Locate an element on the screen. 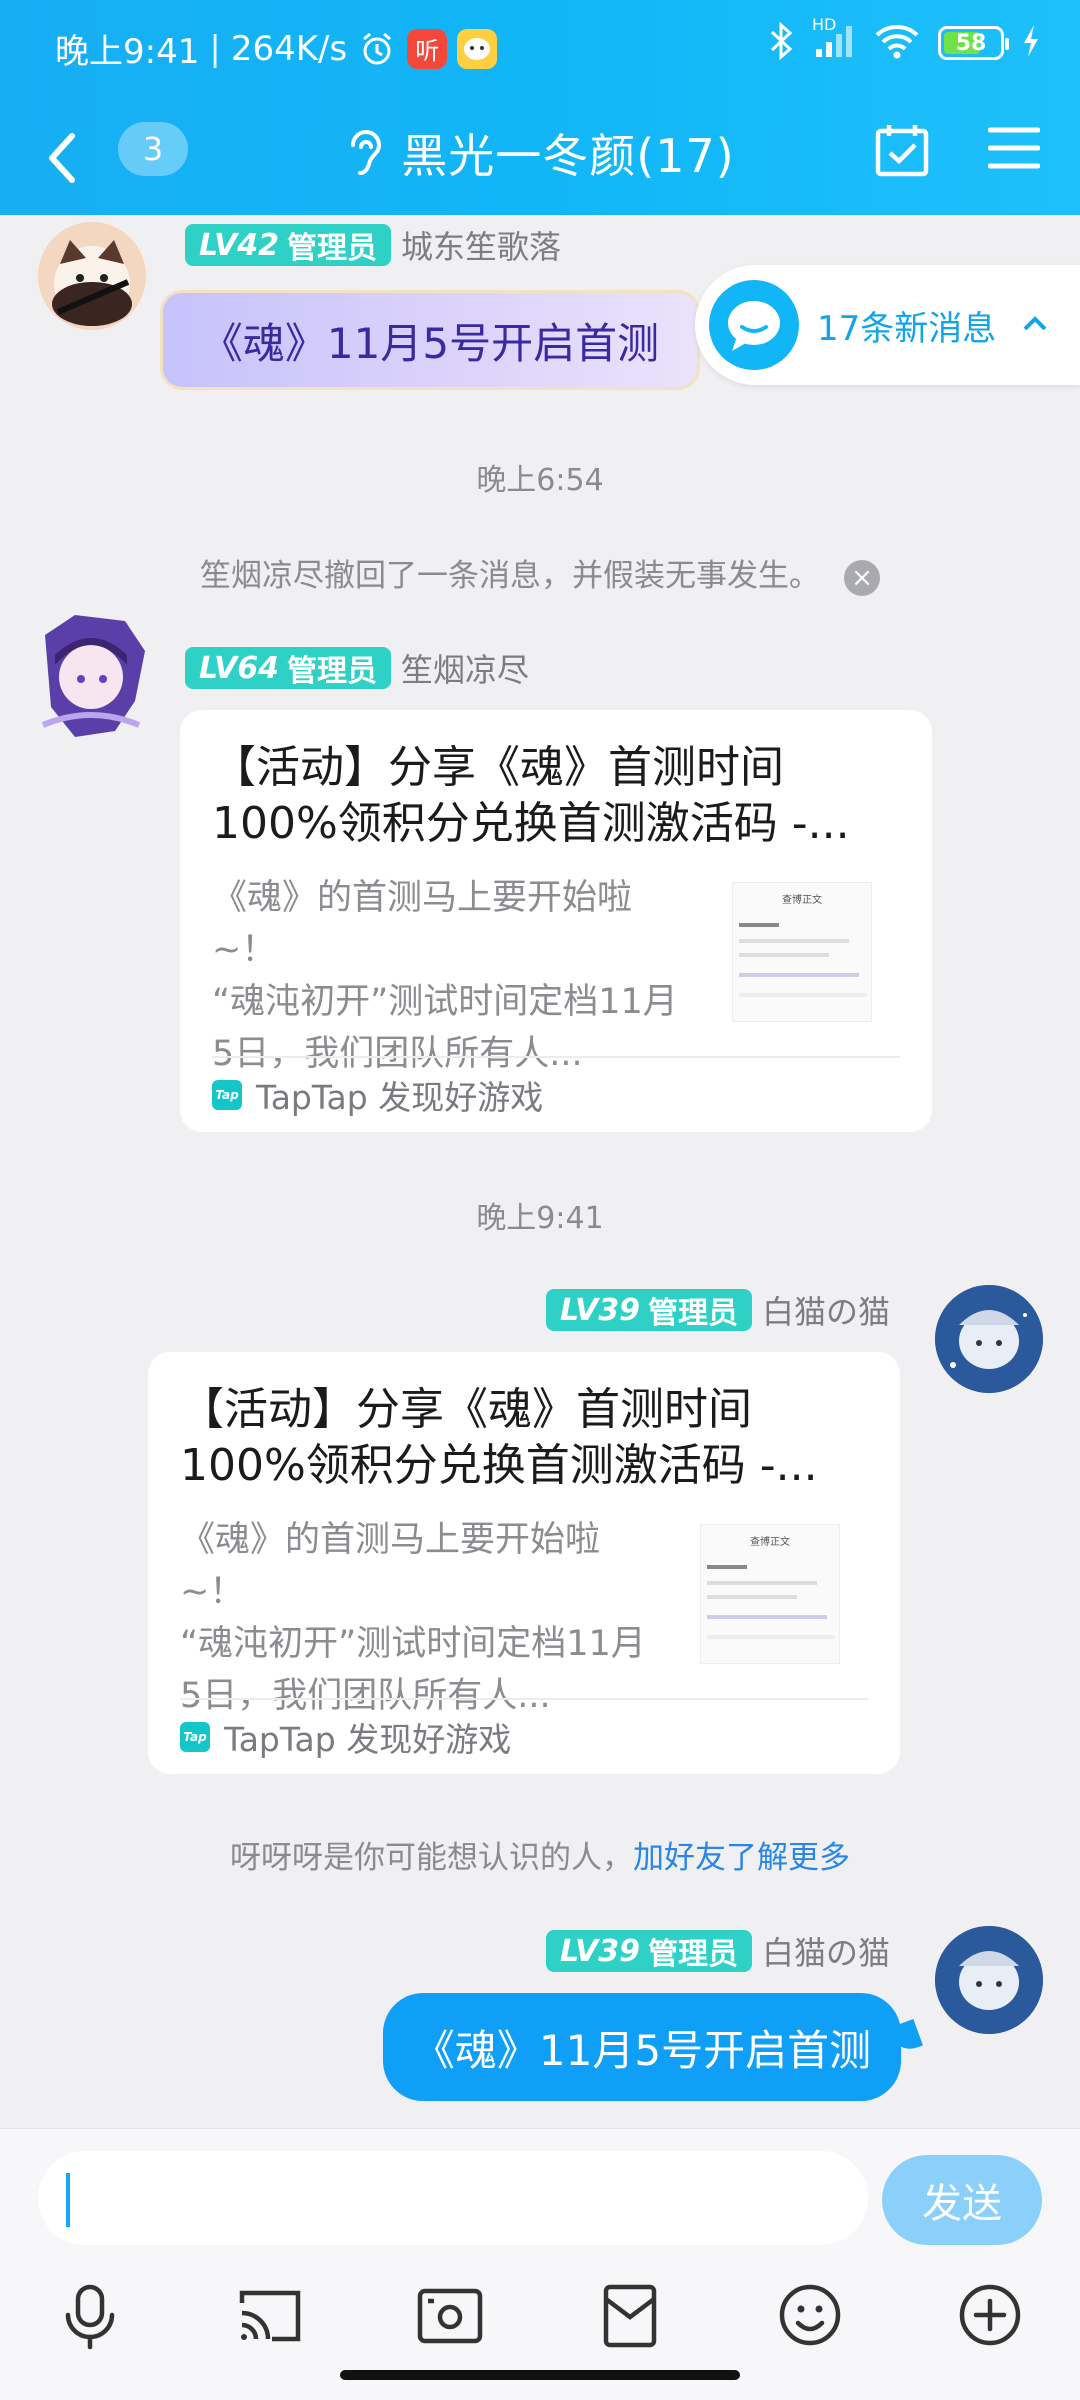 This screenshot has height=2400, width=1080. microphone-icon is located at coordinates (90, 2315).